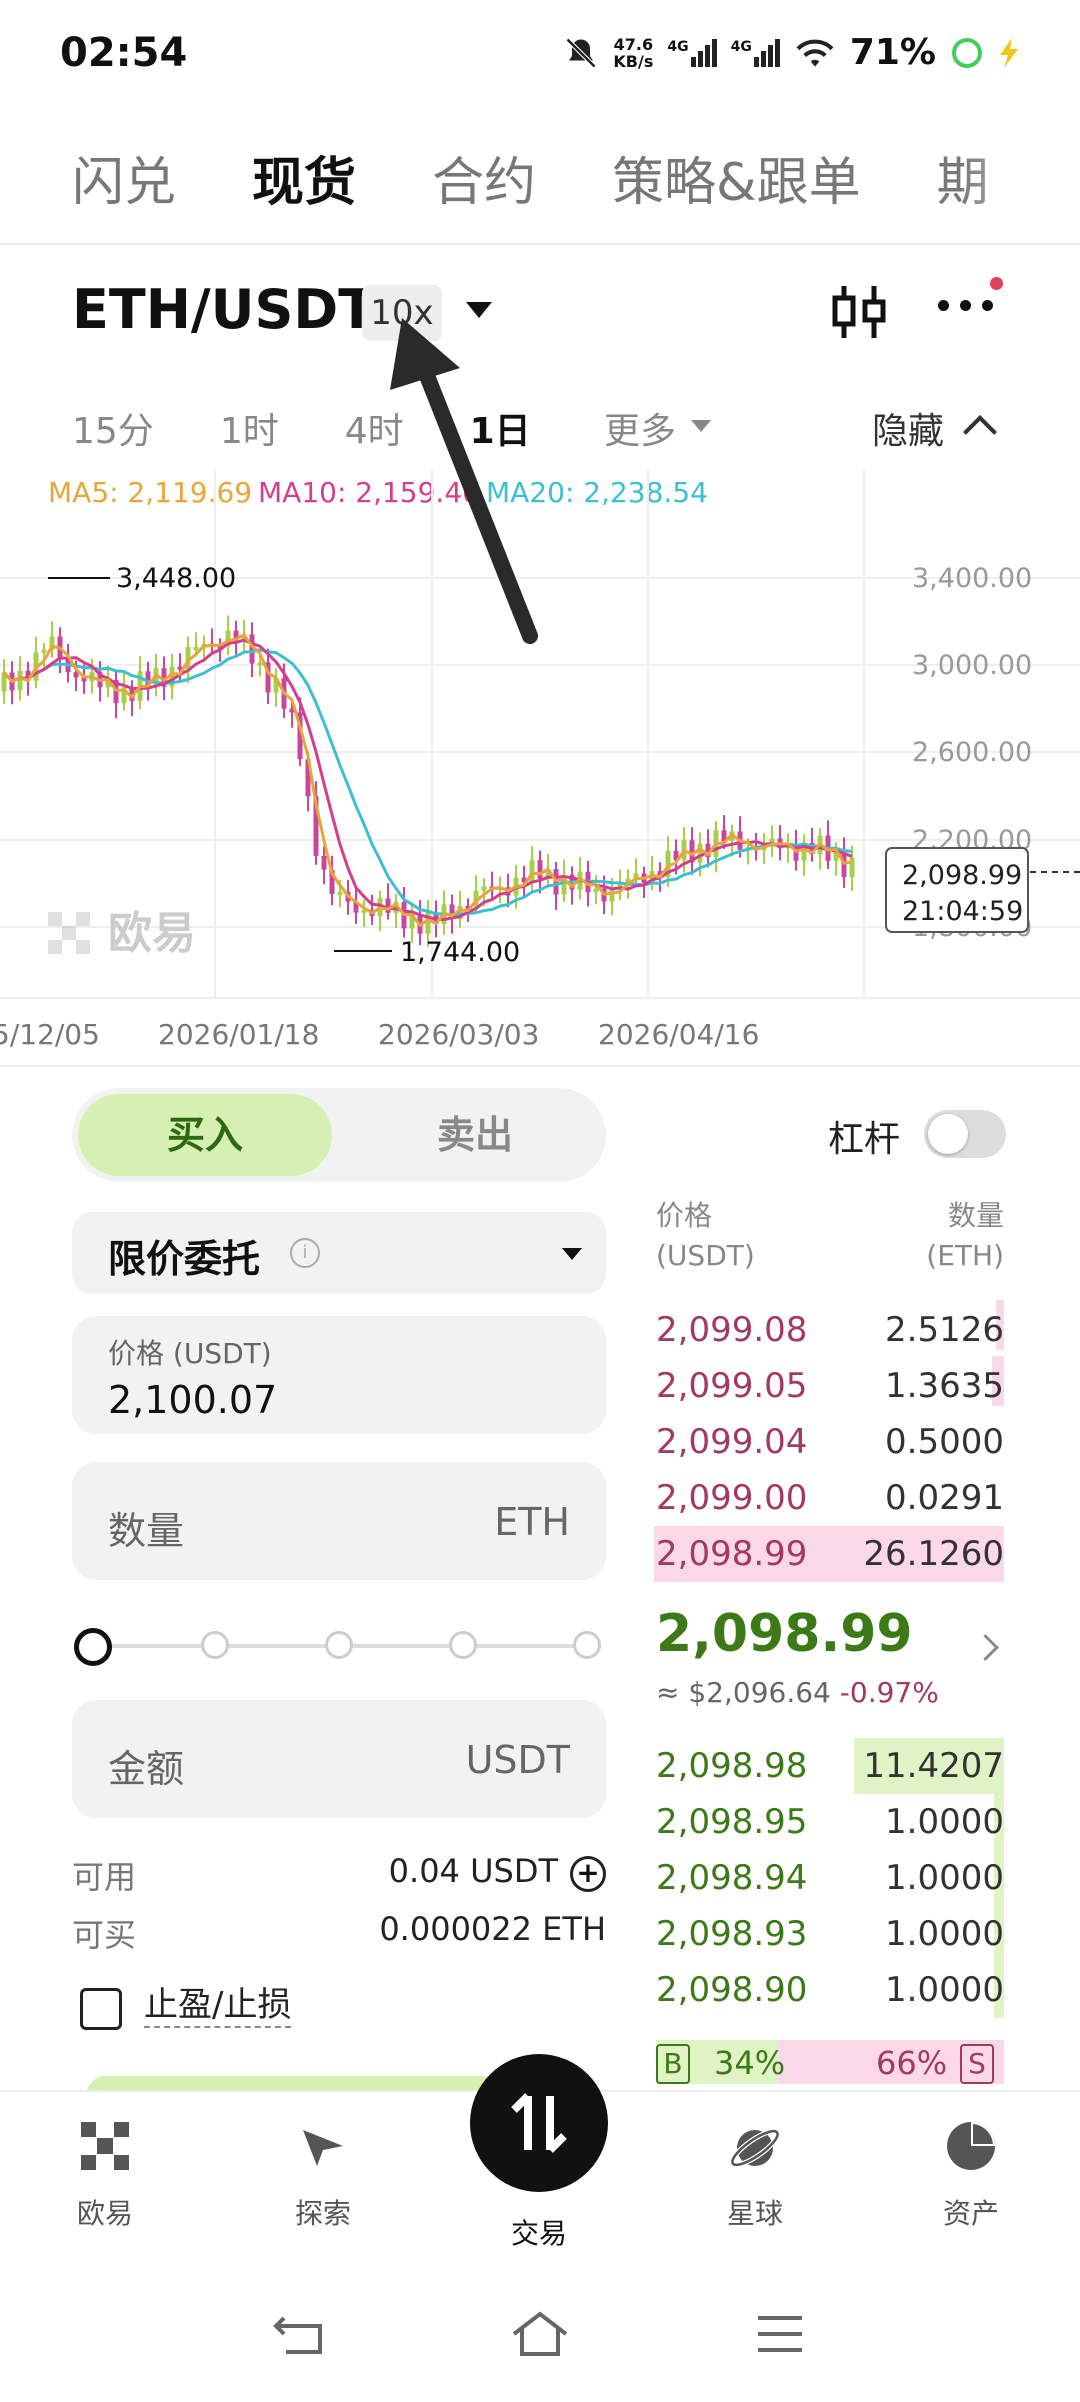 This screenshot has height=2402, width=1080. Describe the element at coordinates (572, 1254) in the screenshot. I see `chevron-down-icon` at that location.